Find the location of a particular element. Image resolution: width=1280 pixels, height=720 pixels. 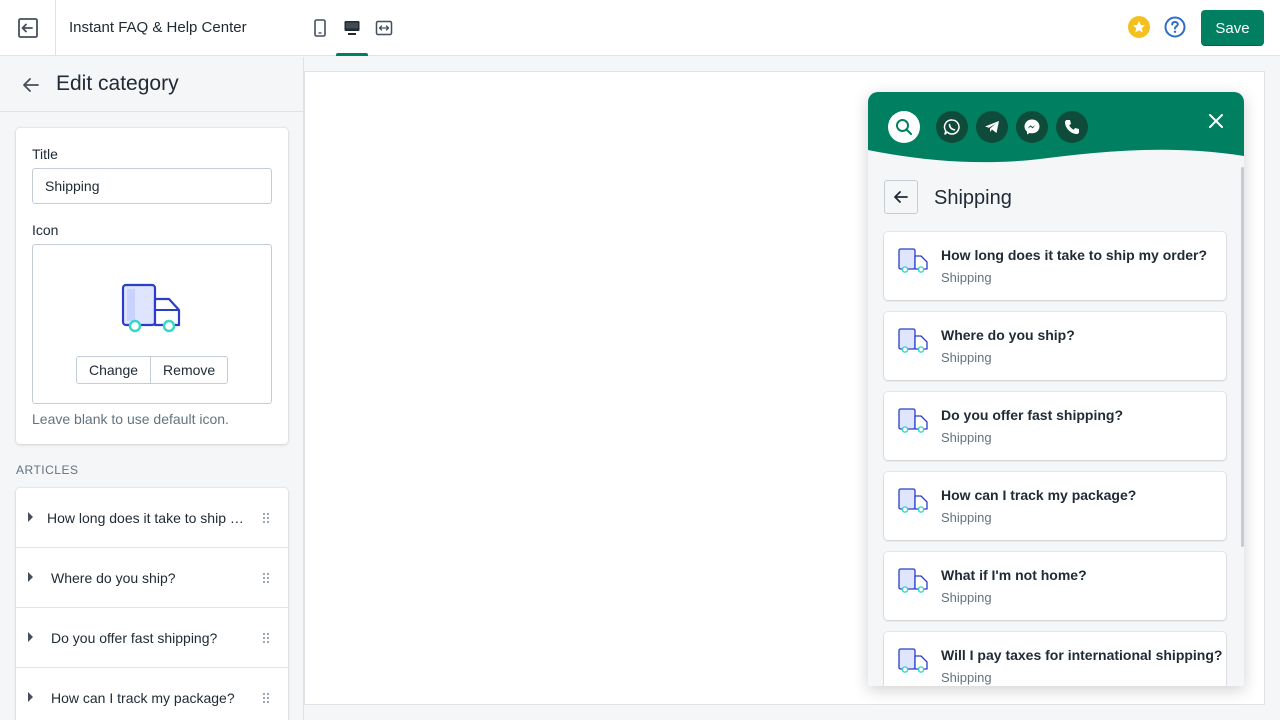

article-label: Where do you ship? is located at coordinates (113, 578).